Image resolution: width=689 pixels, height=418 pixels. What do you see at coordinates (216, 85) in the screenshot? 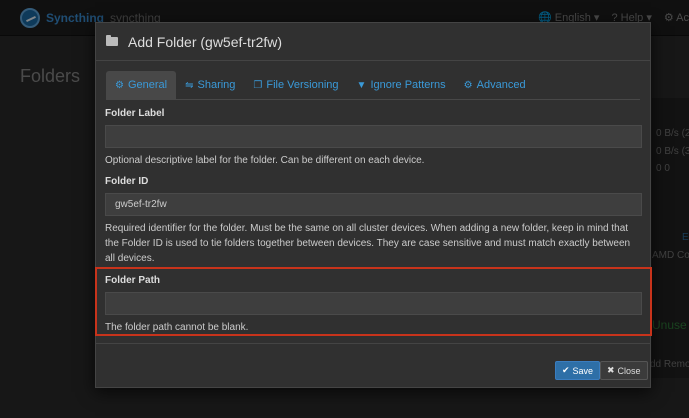
I see `tab-label: Sharing` at bounding box center [216, 85].